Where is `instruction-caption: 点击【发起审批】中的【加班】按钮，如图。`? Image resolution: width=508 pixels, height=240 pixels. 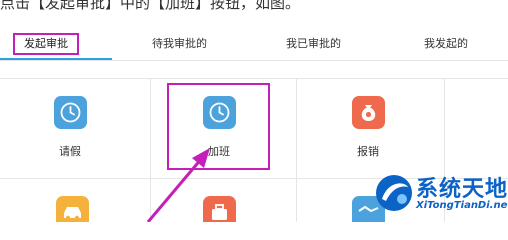
instruction-caption: 点击【发起审批】中的【加班】按钮，如图。 is located at coordinates (150, 6).